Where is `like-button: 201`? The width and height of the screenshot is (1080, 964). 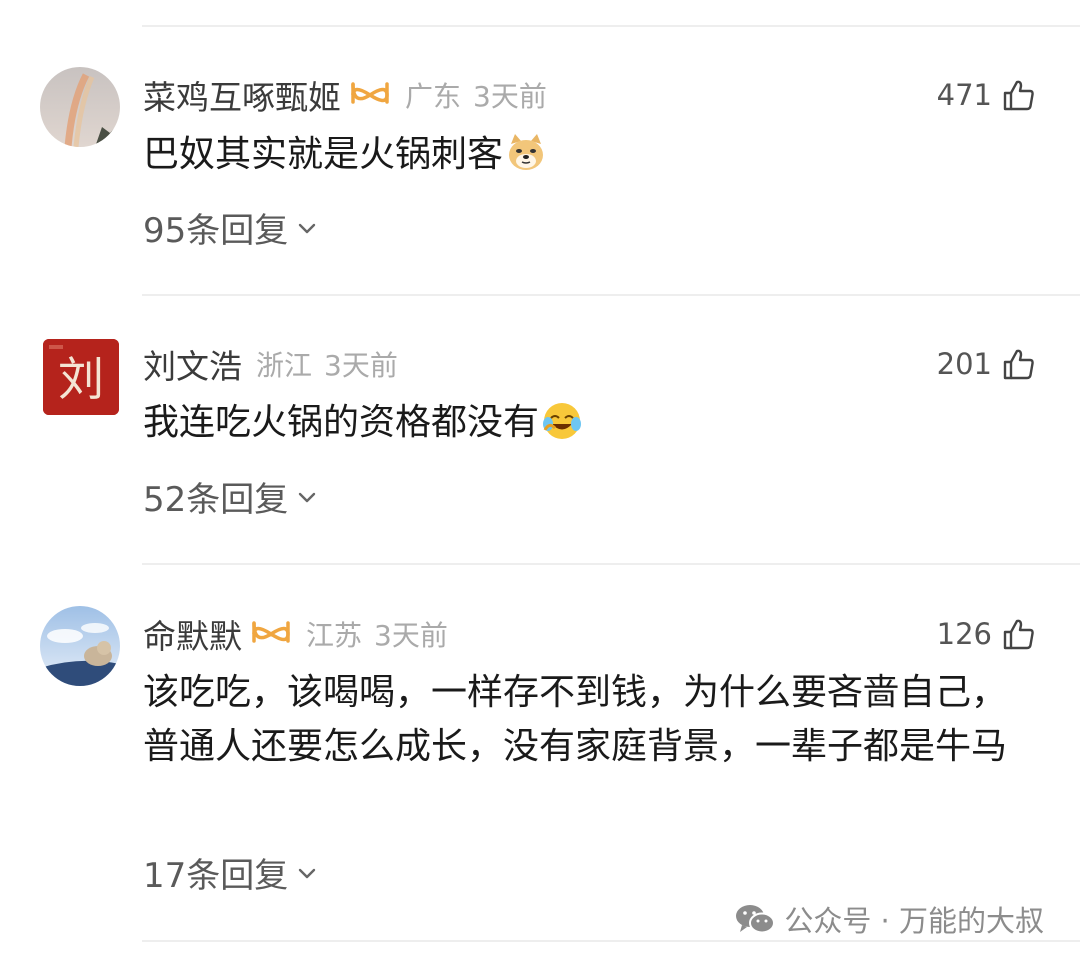 like-button: 201 is located at coordinates (986, 364).